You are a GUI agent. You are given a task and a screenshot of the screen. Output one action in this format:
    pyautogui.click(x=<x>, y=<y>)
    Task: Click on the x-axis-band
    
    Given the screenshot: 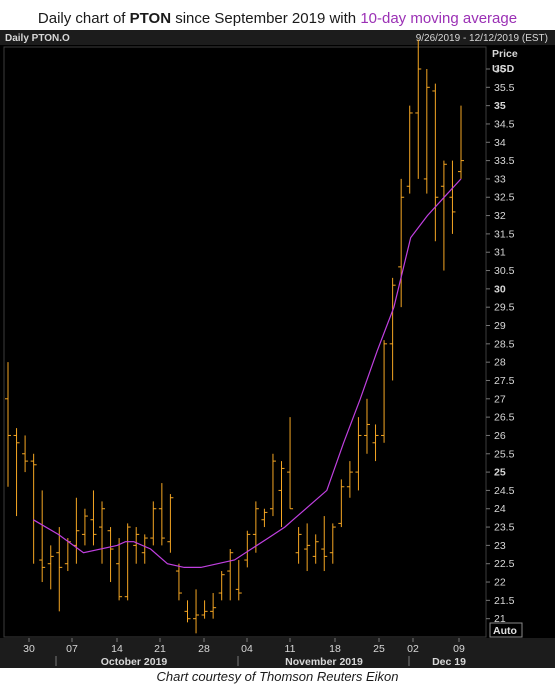 What is the action you would take?
    pyautogui.click(x=277, y=653)
    